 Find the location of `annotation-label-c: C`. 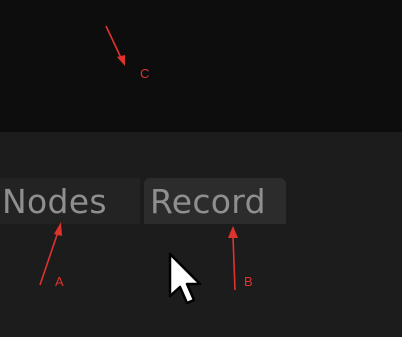

annotation-label-c: C is located at coordinates (145, 73).